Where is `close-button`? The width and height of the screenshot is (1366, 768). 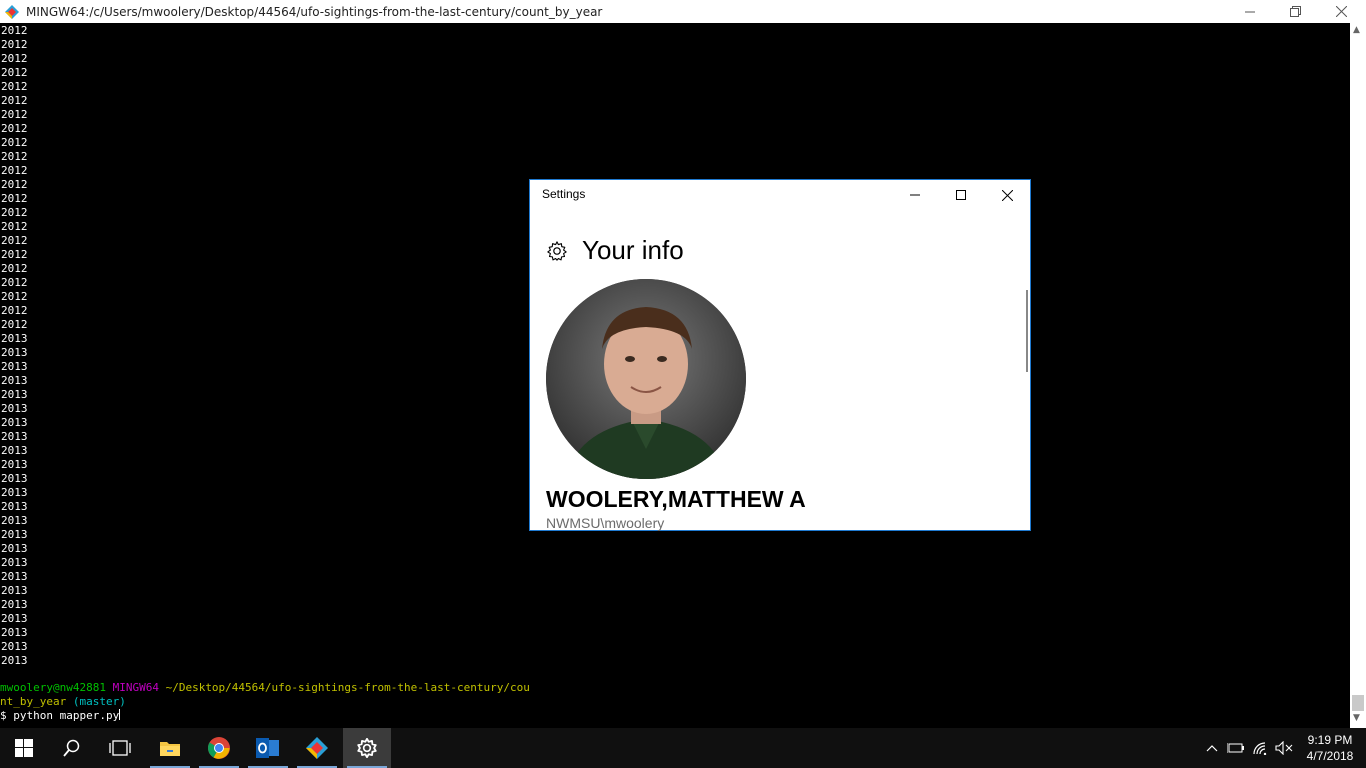
close-button is located at coordinates (1341, 11).